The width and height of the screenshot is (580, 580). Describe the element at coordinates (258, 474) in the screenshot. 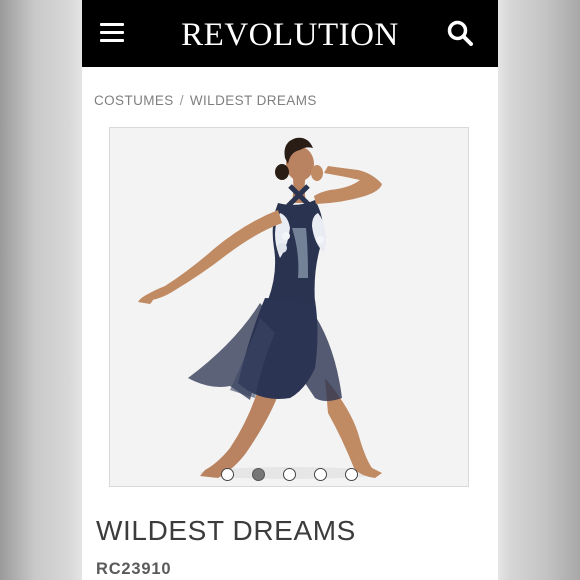

I see `gallery-dot-2-active` at that location.